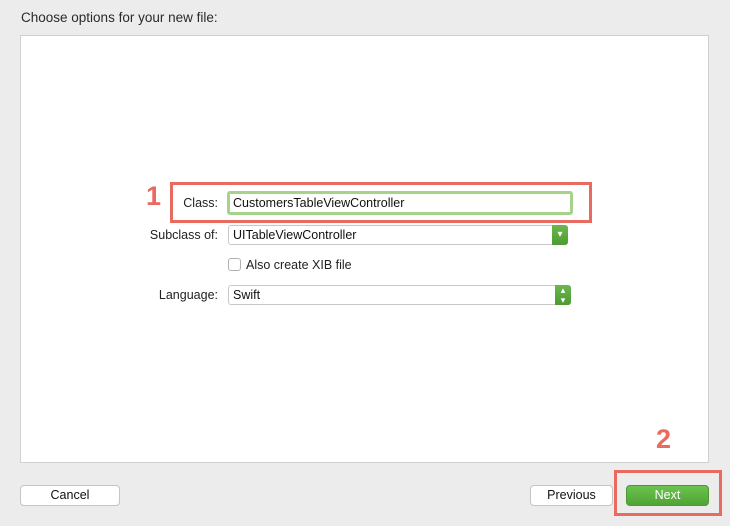 The image size is (730, 526). Describe the element at coordinates (664, 439) in the screenshot. I see `annotation-marker-2: 2` at that location.